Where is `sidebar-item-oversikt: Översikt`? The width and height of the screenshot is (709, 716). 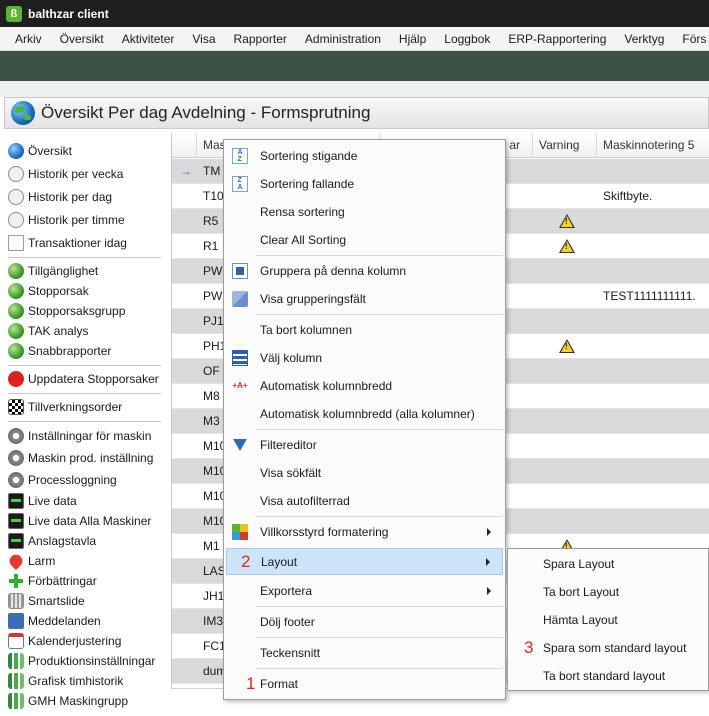 sidebar-item-oversikt: Översikt is located at coordinates (40, 151).